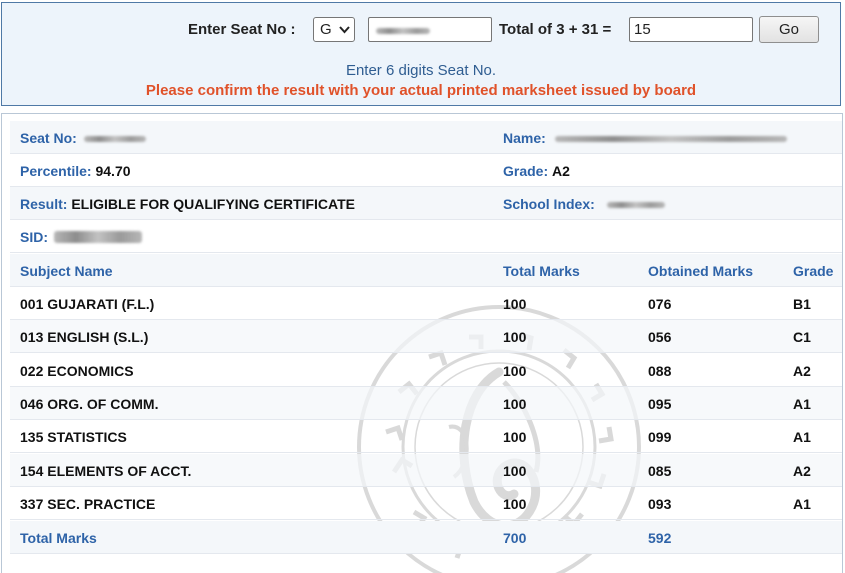  What do you see at coordinates (426, 137) in the screenshot?
I see `info-row-seat: Seat No: Name:` at bounding box center [426, 137].